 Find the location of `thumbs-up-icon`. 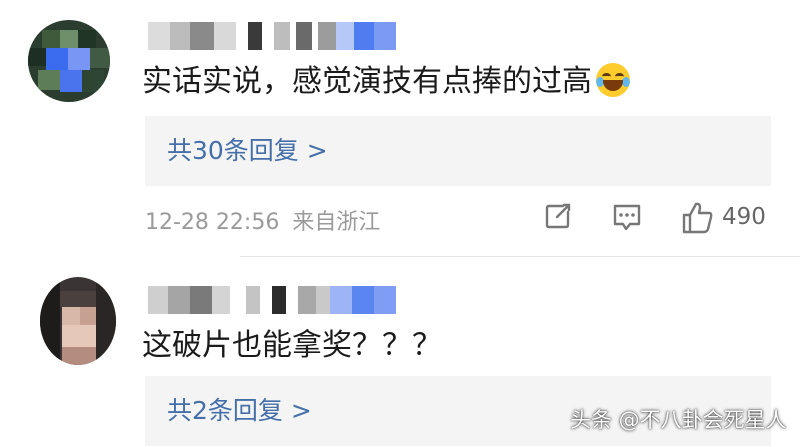

thumbs-up-icon is located at coordinates (698, 220).